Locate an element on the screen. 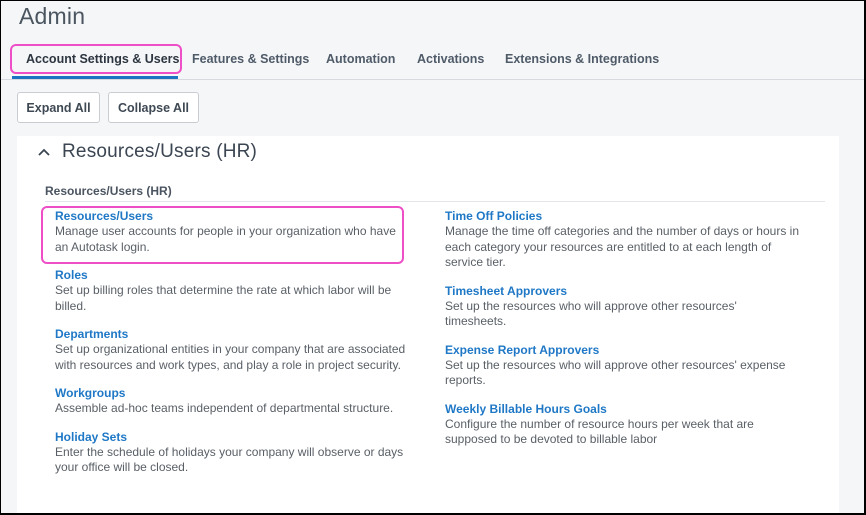 The width and height of the screenshot is (866, 515). departments-link: Departments is located at coordinates (232, 334).